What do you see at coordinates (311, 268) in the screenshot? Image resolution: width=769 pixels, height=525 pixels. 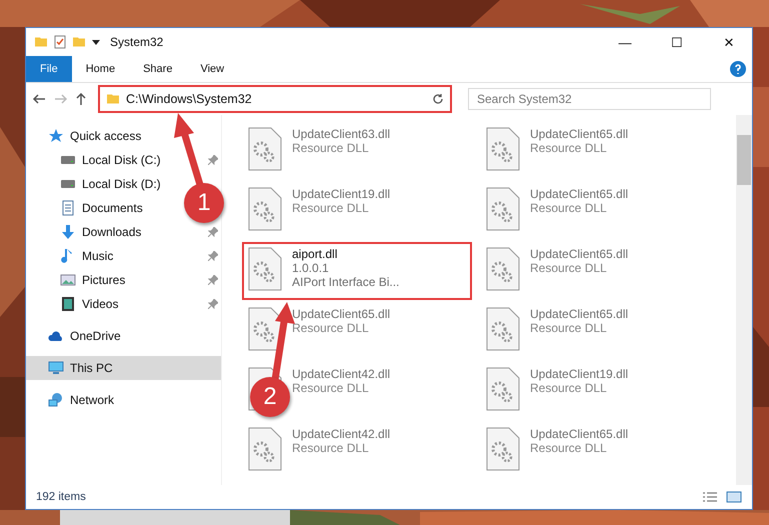 I see `file-detail: 1.0.0.1` at bounding box center [311, 268].